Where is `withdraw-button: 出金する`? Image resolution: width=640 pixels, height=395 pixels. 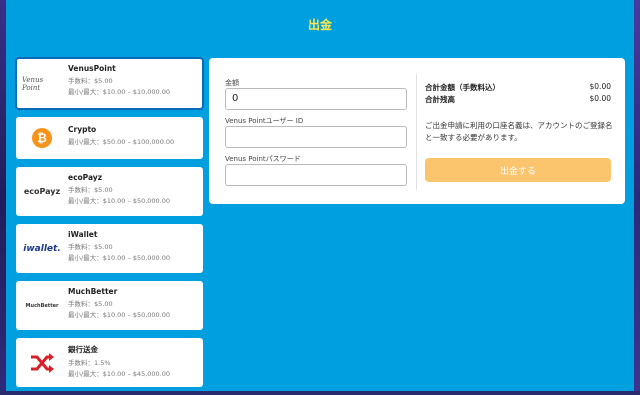
withdraw-button: 出金する is located at coordinates (518, 170).